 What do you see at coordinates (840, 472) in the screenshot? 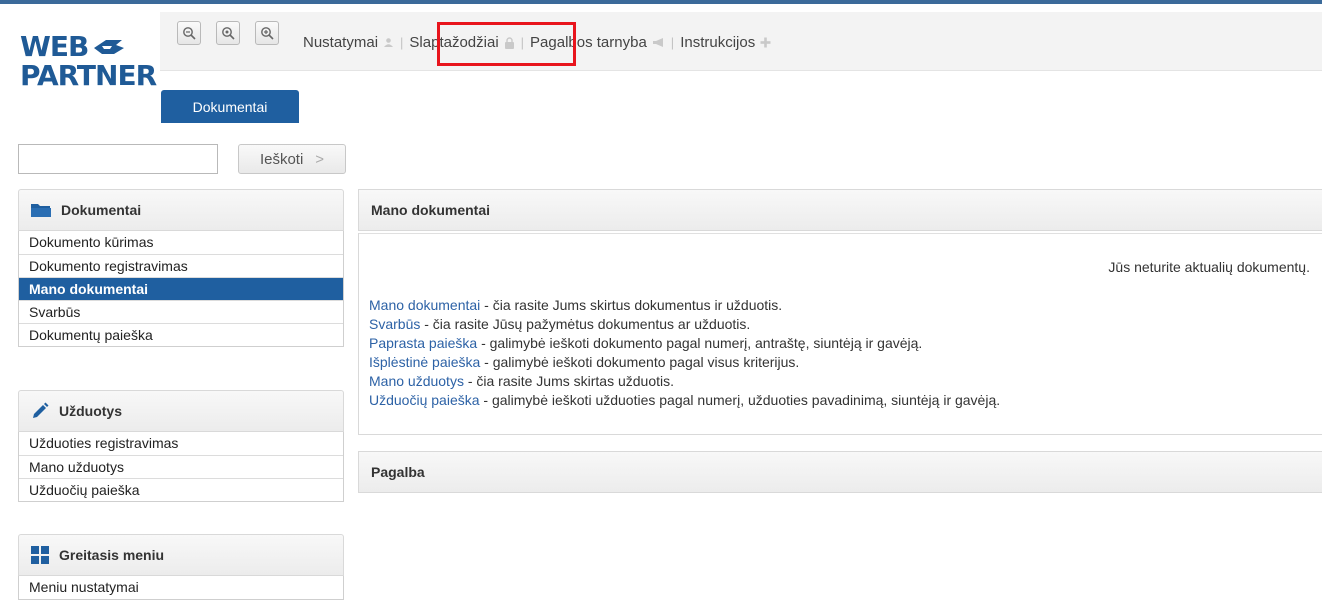
I see `pagalba-panel-header: Pagalba` at bounding box center [840, 472].